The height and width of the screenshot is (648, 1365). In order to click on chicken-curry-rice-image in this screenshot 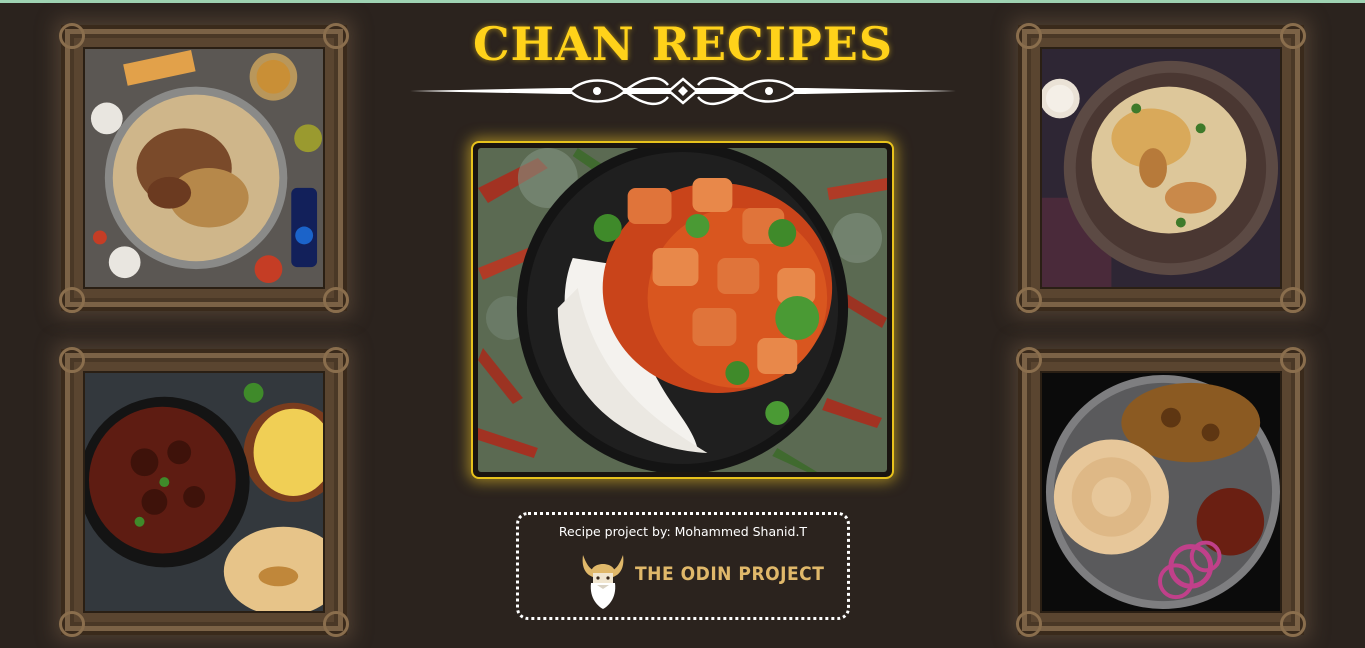, I will do `click(682, 310)`.